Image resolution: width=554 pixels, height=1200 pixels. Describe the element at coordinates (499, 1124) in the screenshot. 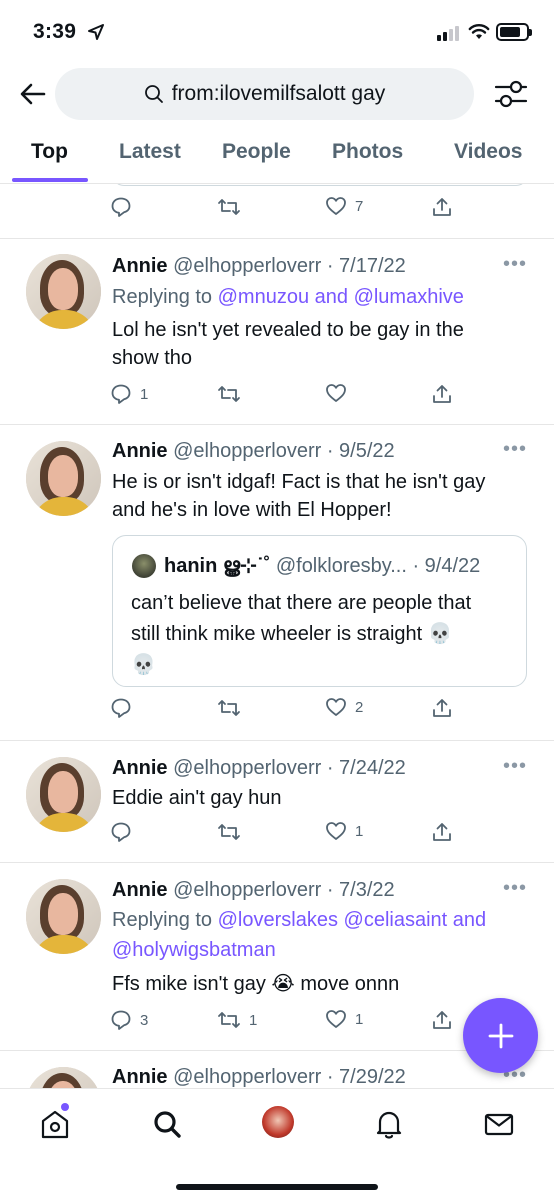

I see `messages-envelope-icon` at that location.